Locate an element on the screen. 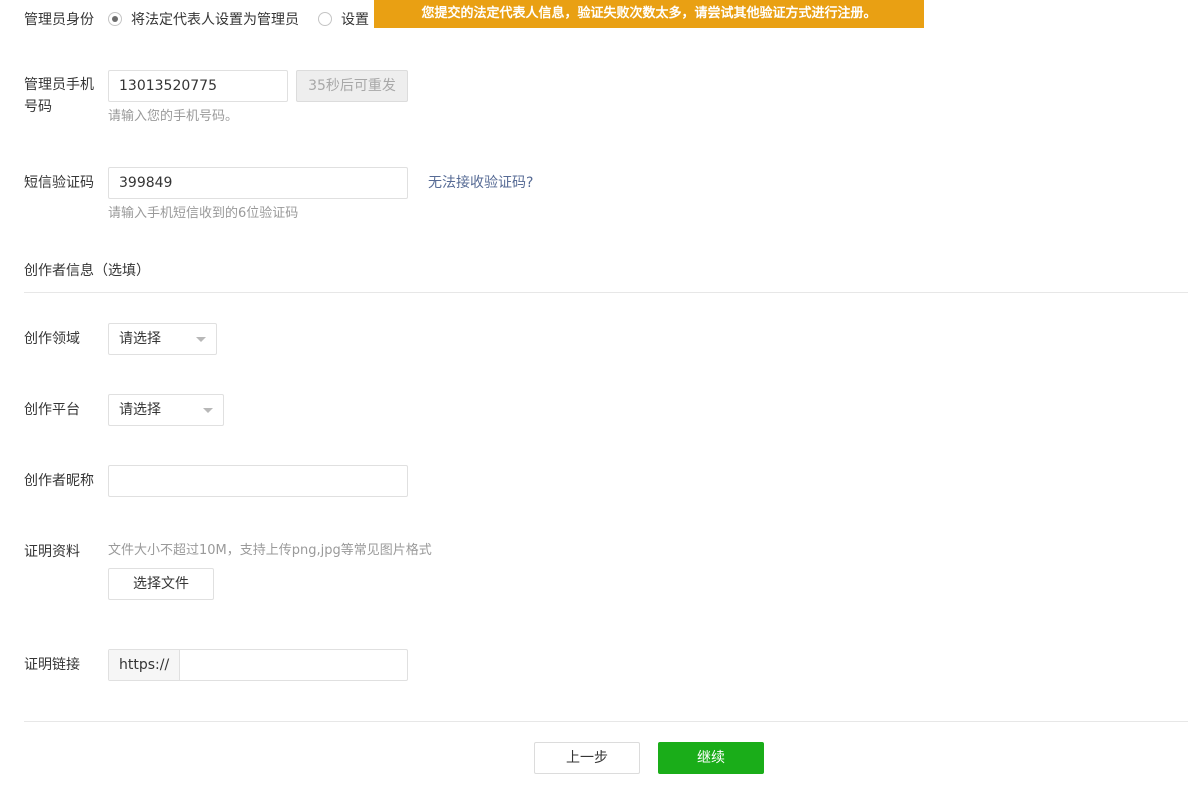 This screenshot has width=1188, height=796. url-prefix: https:// is located at coordinates (144, 665).